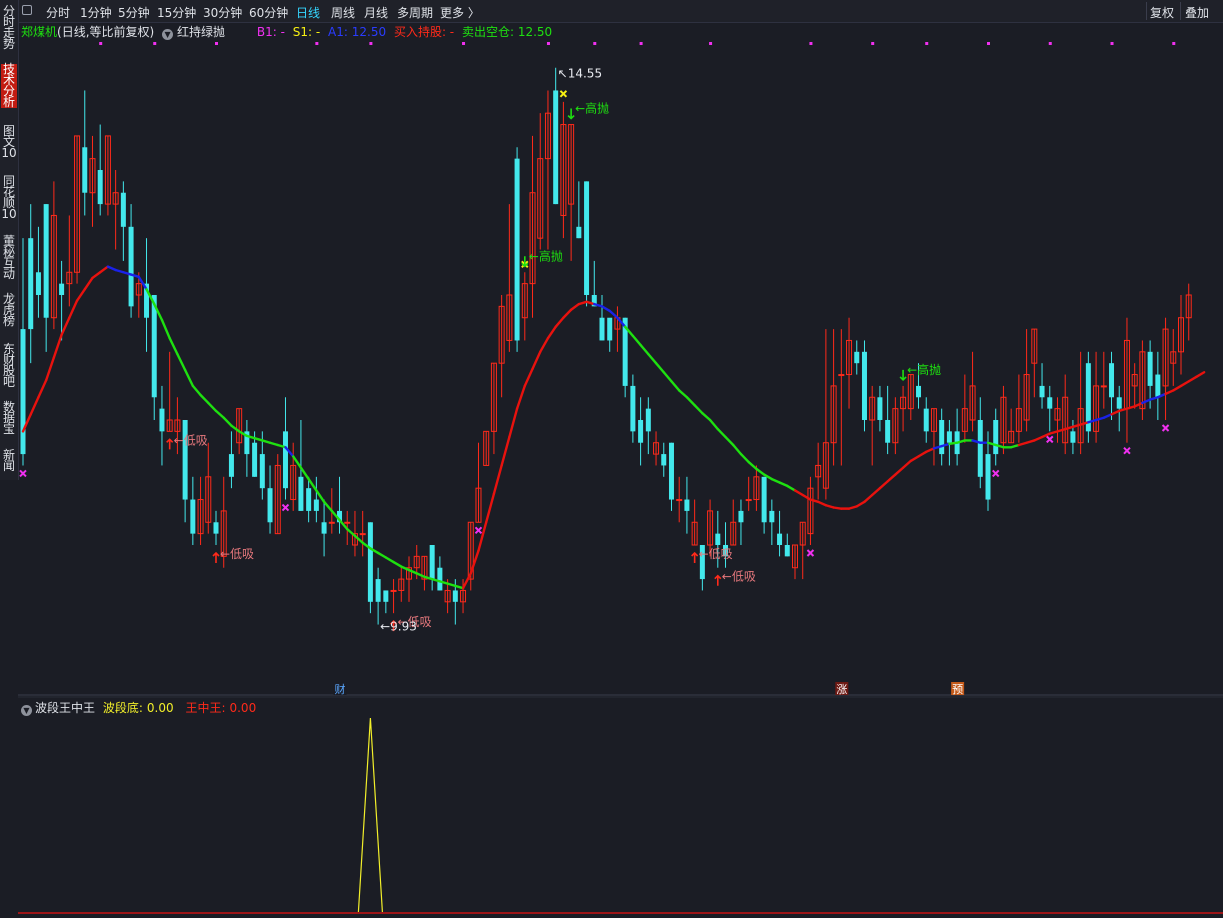 This screenshot has height=918, width=1223. What do you see at coordinates (957, 689) in the screenshot?
I see `event-badge-label: 预` at bounding box center [957, 689].